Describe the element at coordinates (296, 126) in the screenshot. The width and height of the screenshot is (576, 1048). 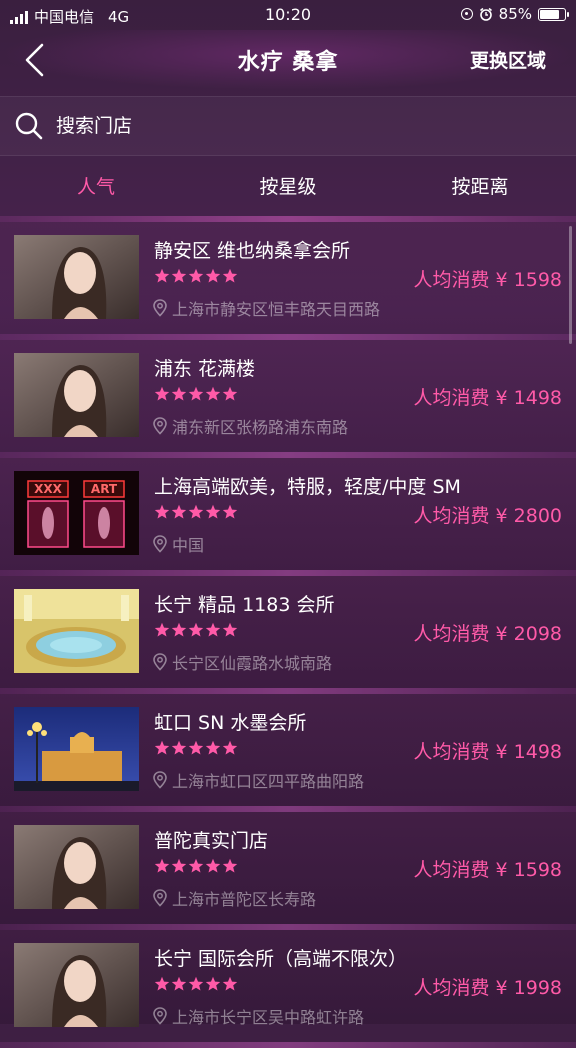
I see `search-input` at that location.